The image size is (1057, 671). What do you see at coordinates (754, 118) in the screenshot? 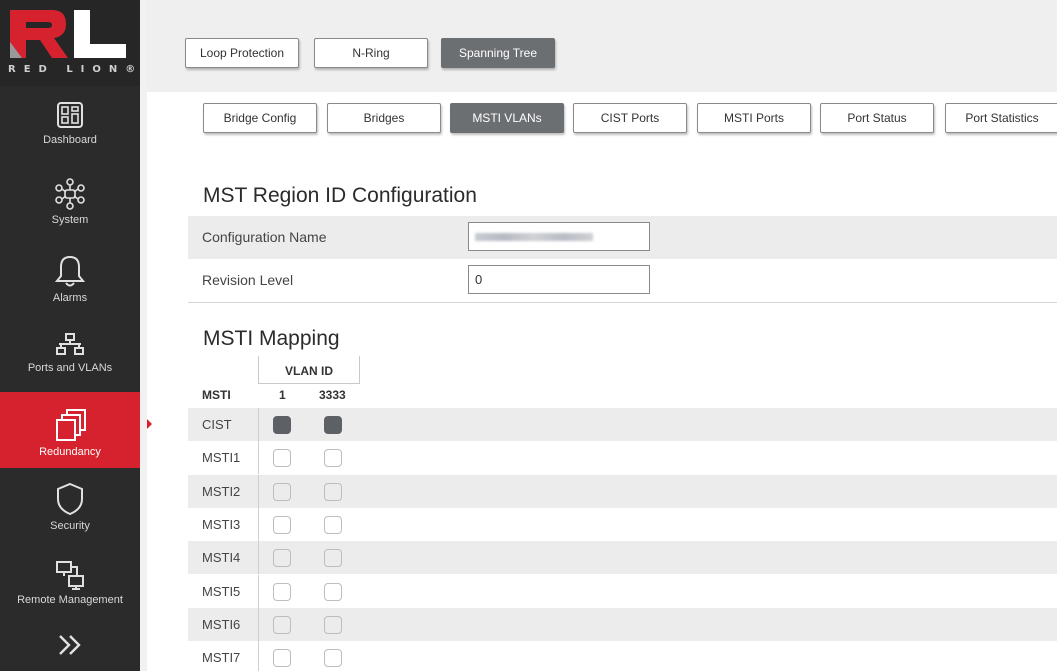
I see `tab-msti-ports: MSTI Ports` at bounding box center [754, 118].